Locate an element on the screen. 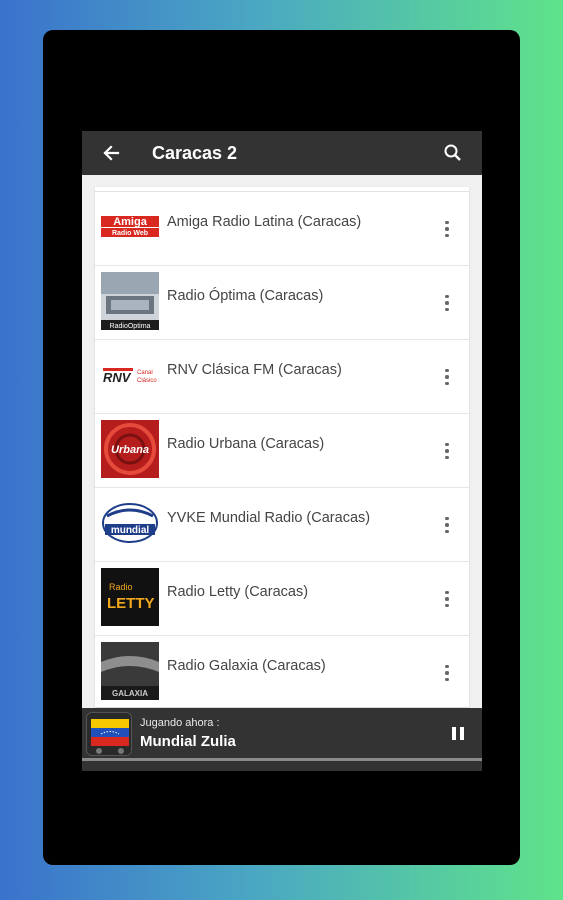 The width and height of the screenshot is (563, 900). station-name: Radio Letty (Caracas) is located at coordinates (238, 592).